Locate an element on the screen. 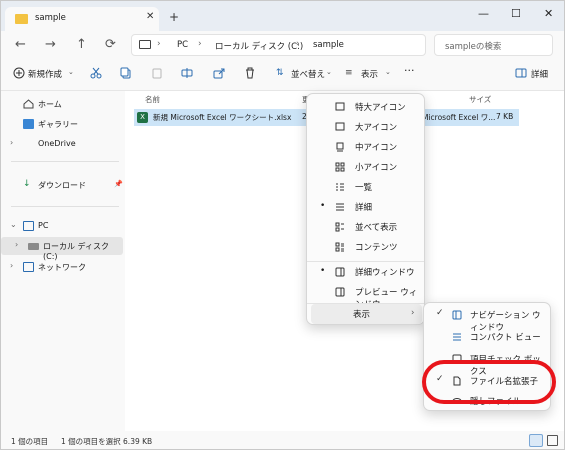  menu-item-compact-view: コンパクト ビュー is located at coordinates (488, 337).